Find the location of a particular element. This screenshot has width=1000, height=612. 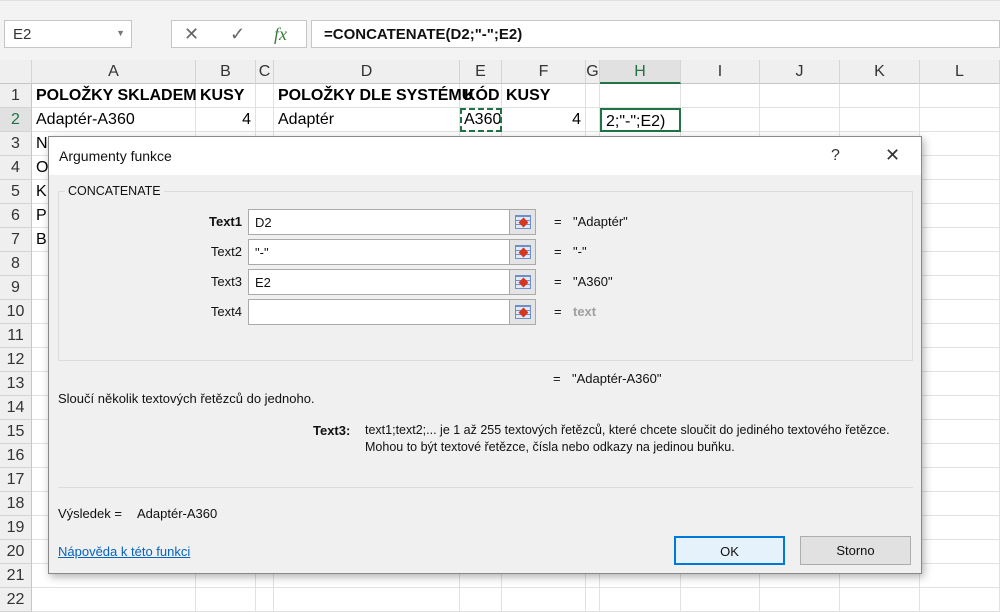

insert-function-icon: fx is located at coordinates (280, 34).